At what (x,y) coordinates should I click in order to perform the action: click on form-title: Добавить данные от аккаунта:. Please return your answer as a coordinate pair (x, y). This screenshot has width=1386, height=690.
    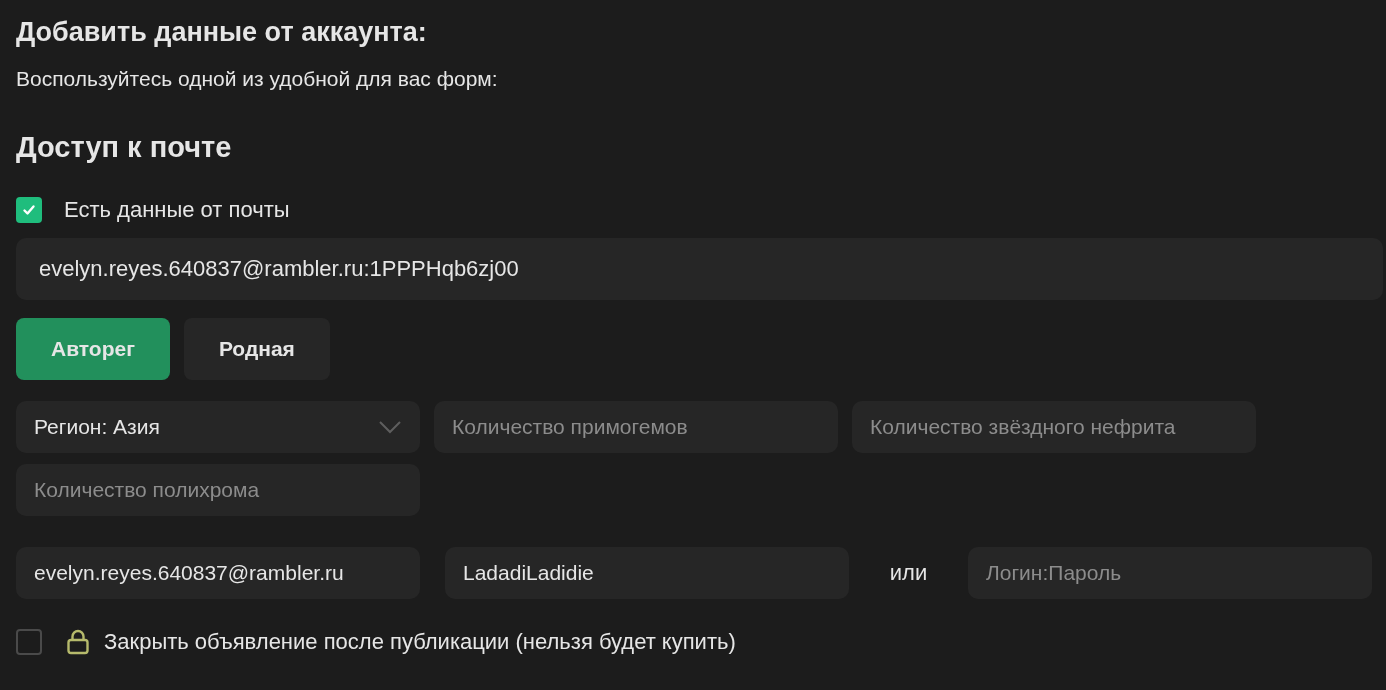
    Looking at the image, I should click on (222, 32).